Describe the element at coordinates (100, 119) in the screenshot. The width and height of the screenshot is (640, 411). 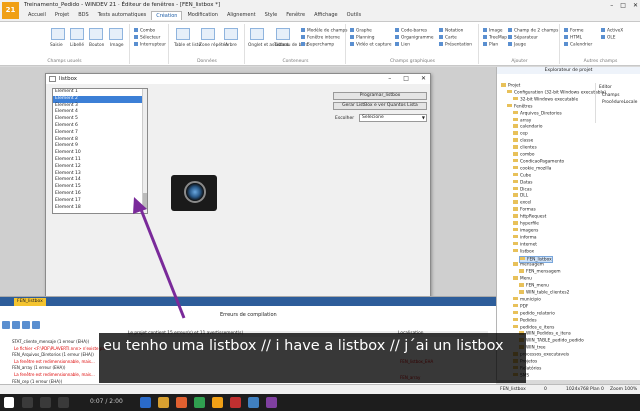
I see `listbox-item: Element 5` at that location.